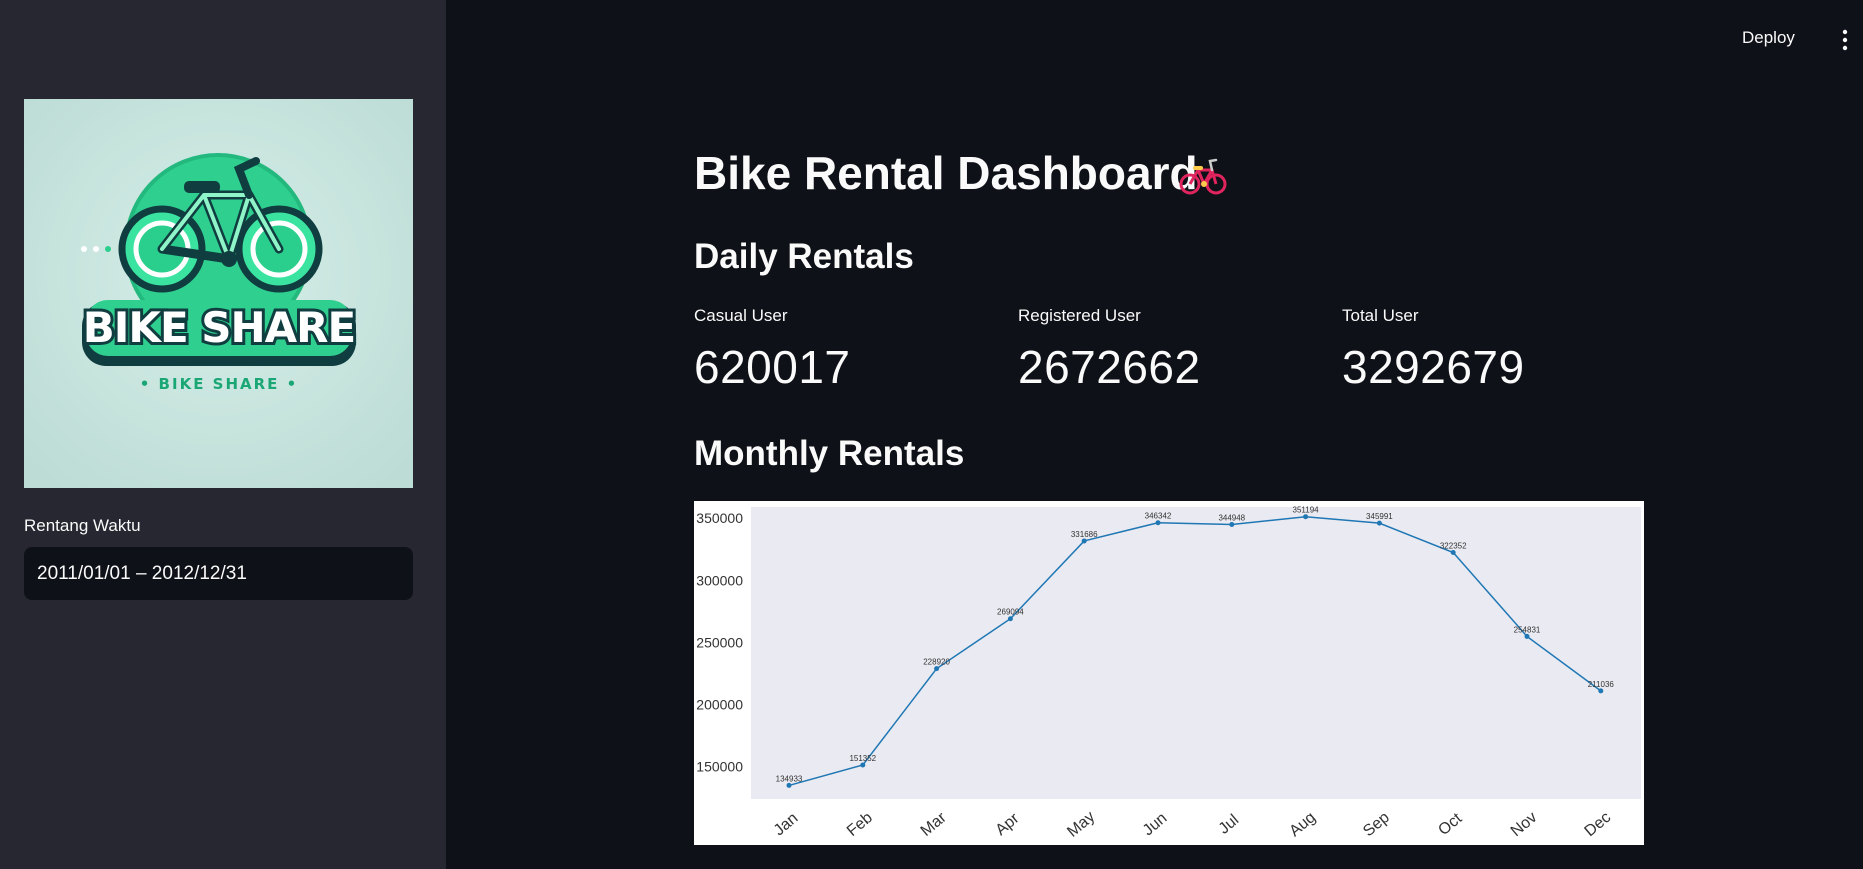  What do you see at coordinates (719, 518) in the screenshot?
I see `y-tick-label: 350000` at bounding box center [719, 518].